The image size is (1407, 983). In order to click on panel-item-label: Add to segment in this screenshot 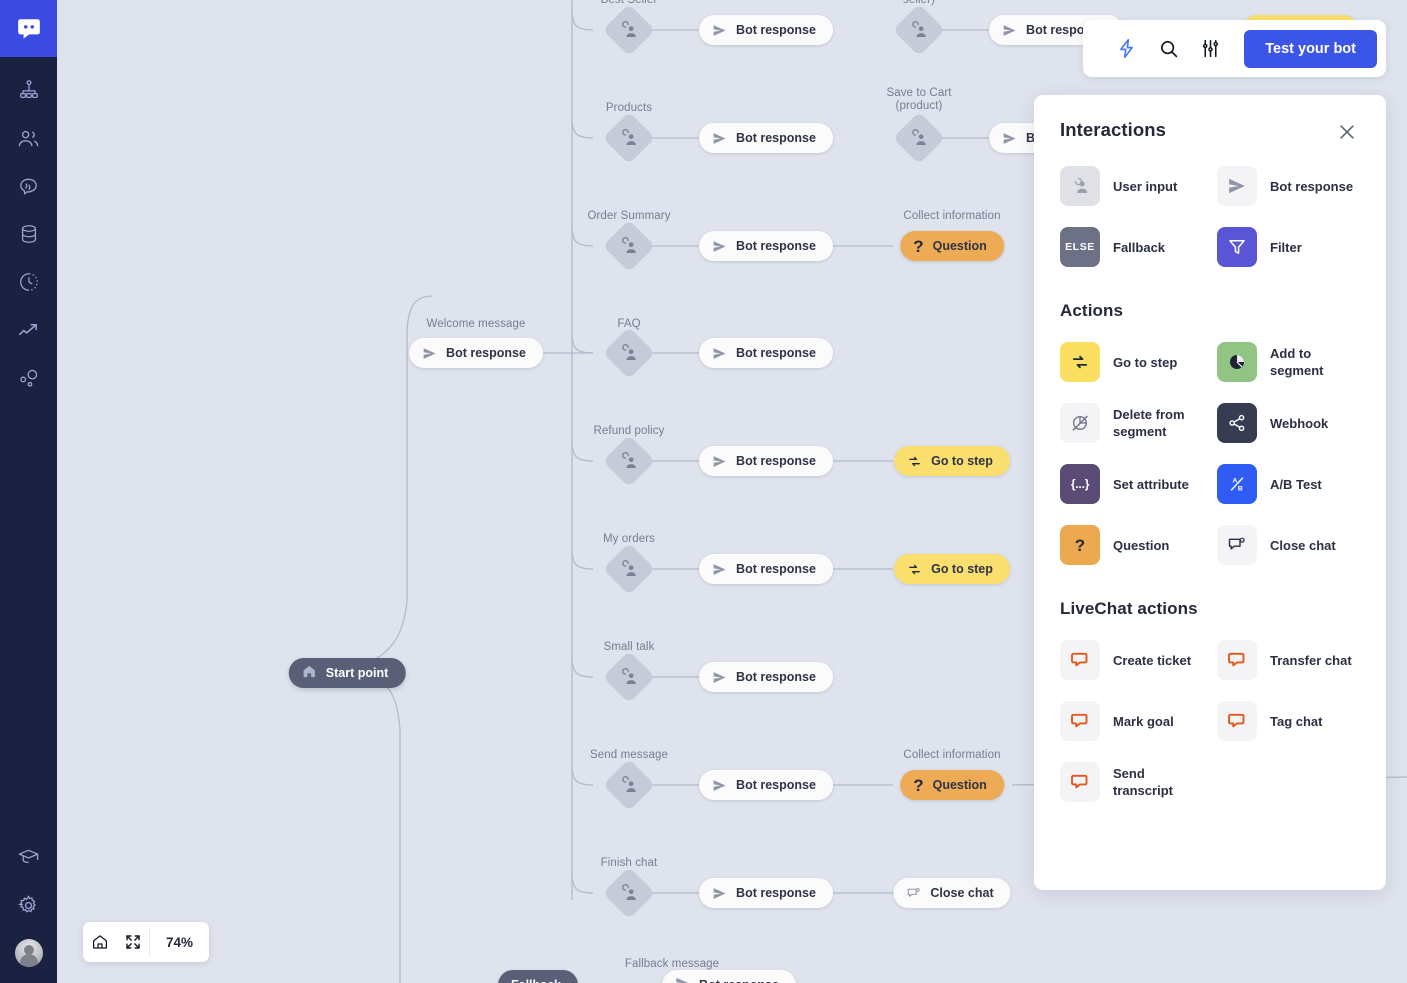, I will do `click(1297, 362)`.